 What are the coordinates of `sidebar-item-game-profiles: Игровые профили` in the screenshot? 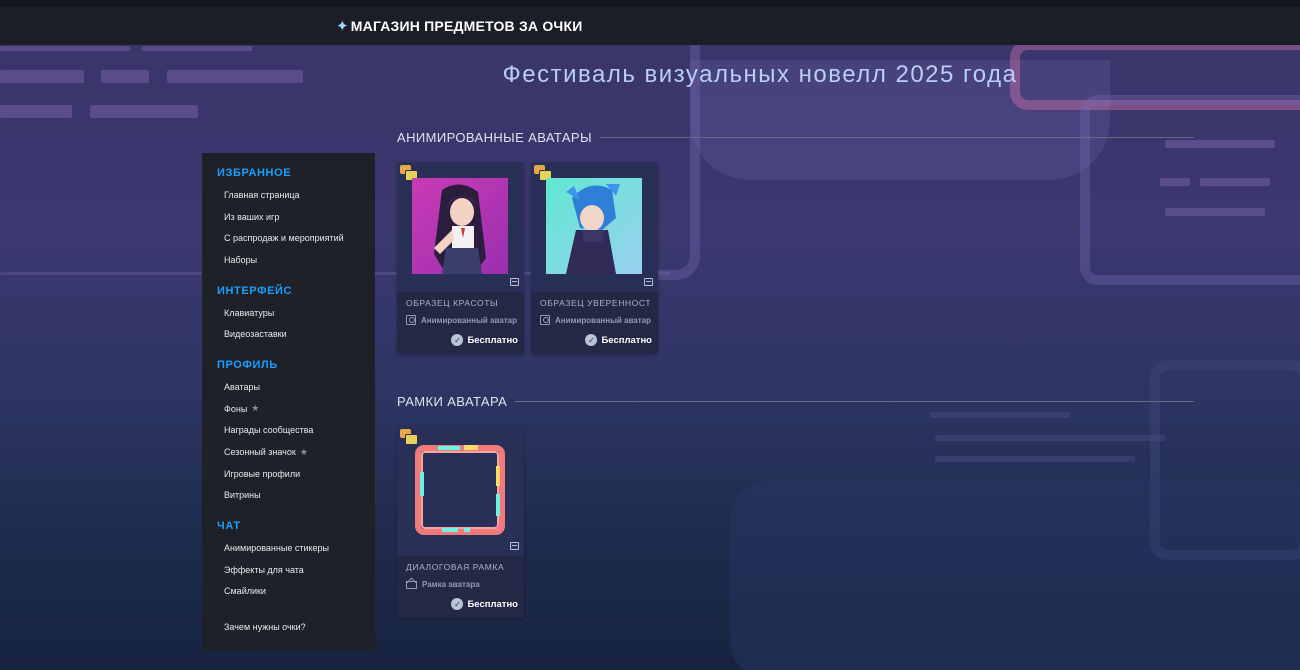 It's located at (296, 474).